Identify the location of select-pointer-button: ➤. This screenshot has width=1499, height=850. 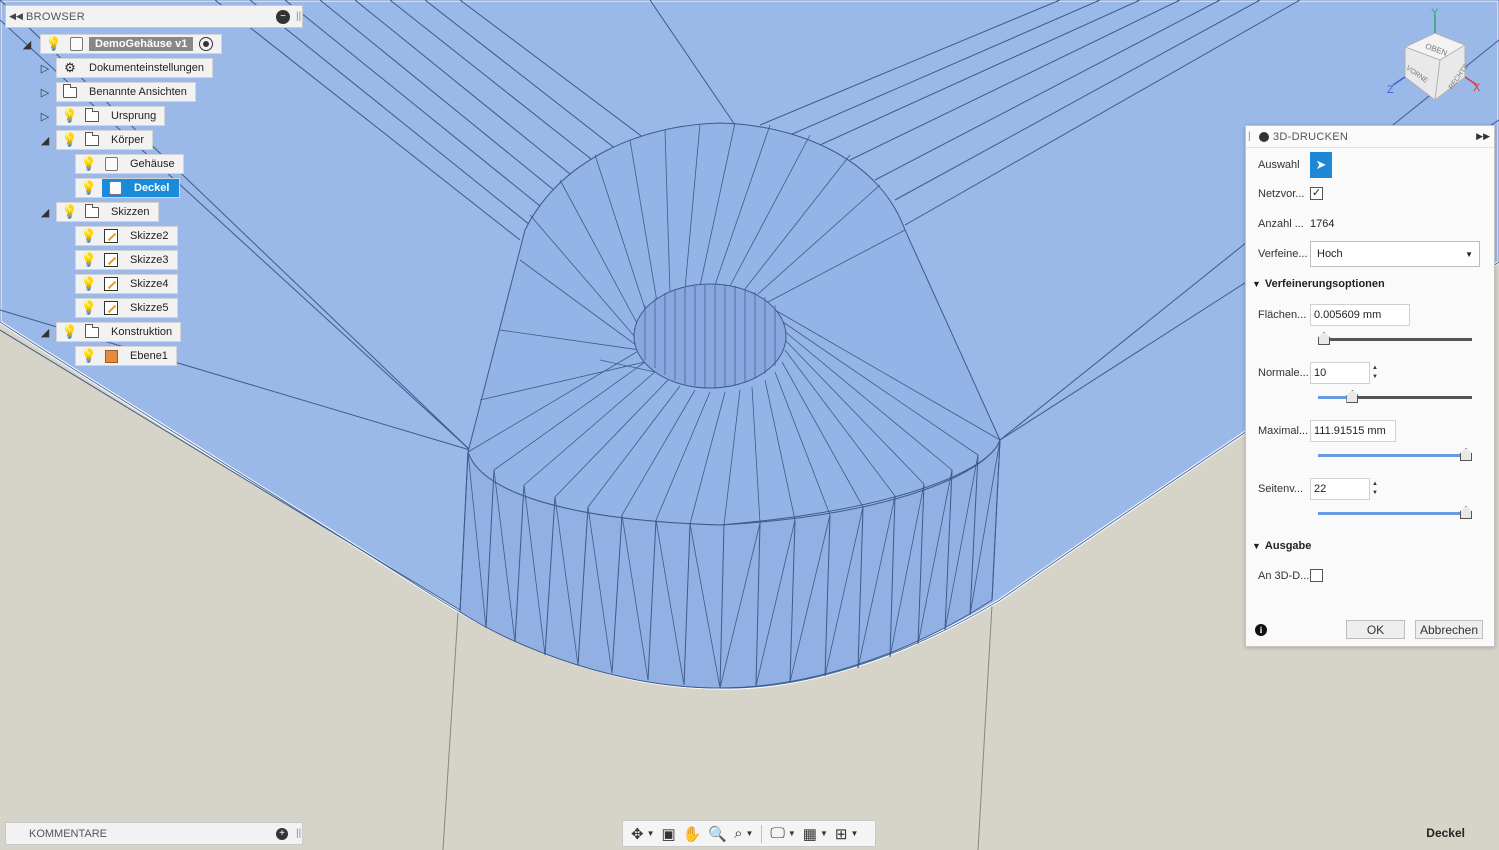
(1321, 165).